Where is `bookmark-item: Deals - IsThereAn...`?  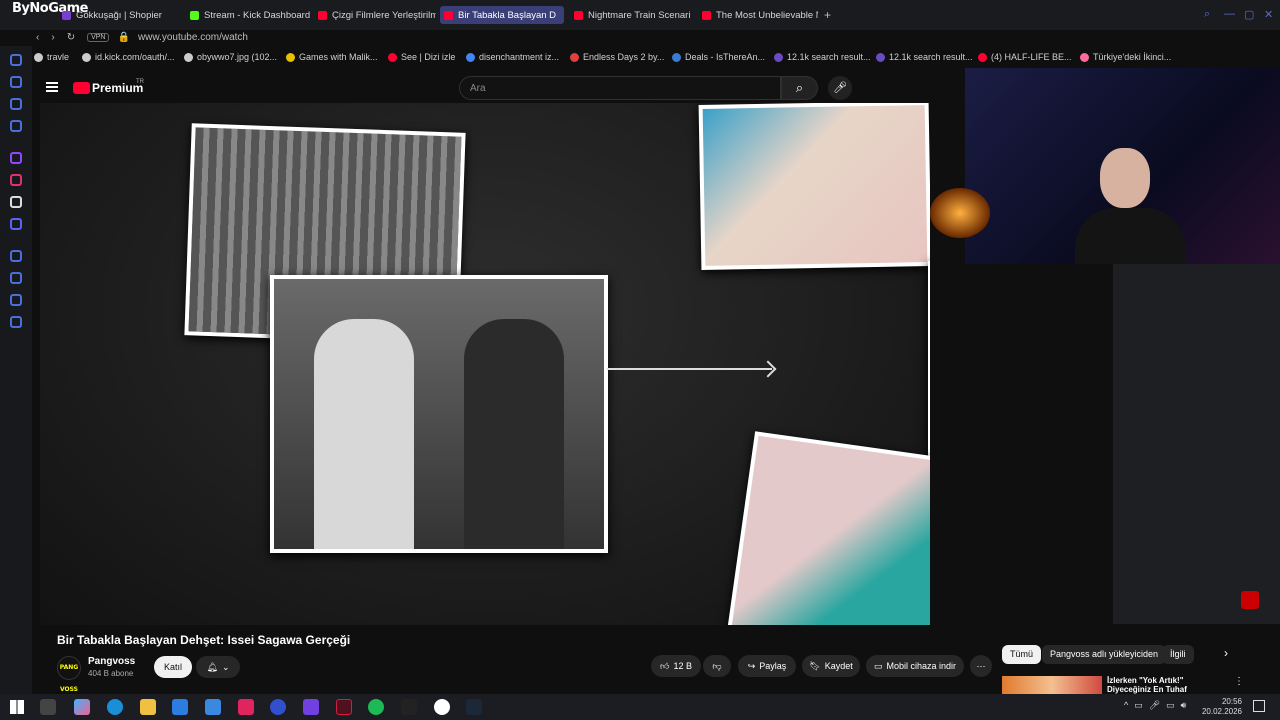
bookmark-item: Deals - IsThereAn... is located at coordinates (718, 57).